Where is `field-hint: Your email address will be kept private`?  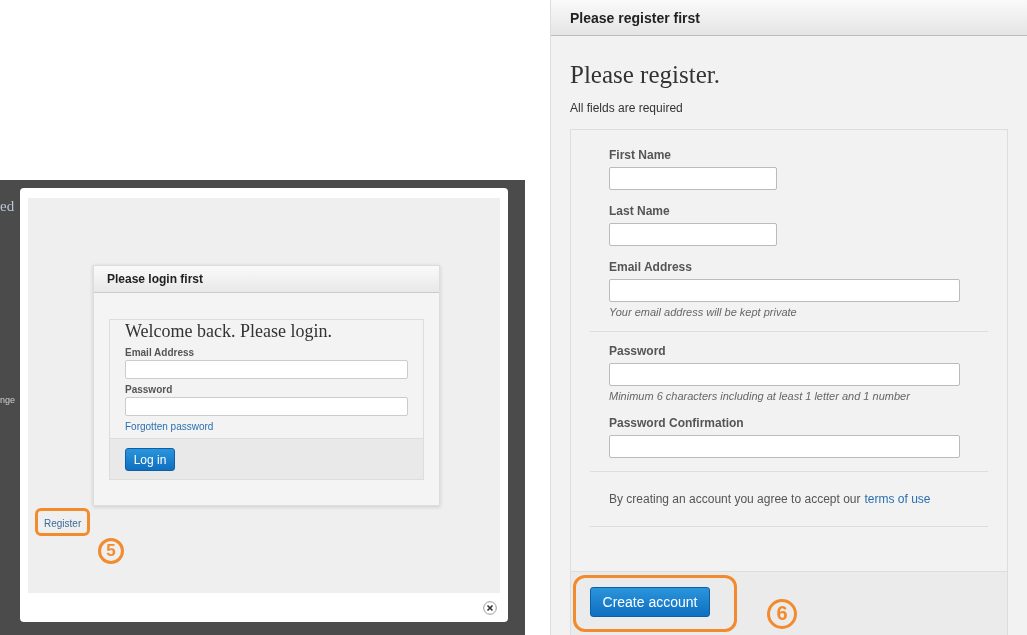 field-hint: Your email address will be kept private is located at coordinates (703, 312).